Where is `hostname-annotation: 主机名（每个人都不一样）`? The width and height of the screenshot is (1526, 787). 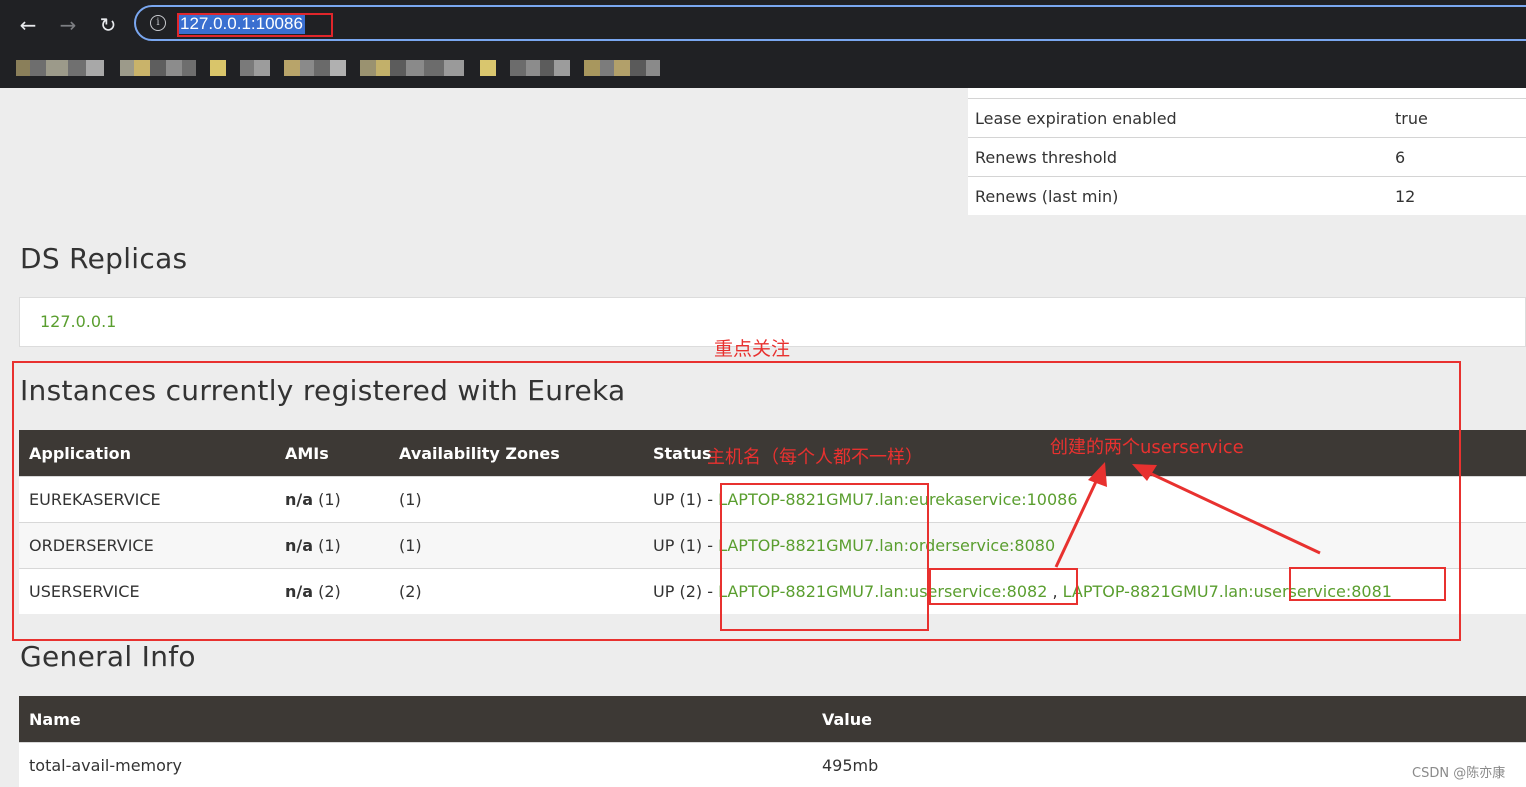 hostname-annotation: 主机名（每个人都不一样） is located at coordinates (815, 457).